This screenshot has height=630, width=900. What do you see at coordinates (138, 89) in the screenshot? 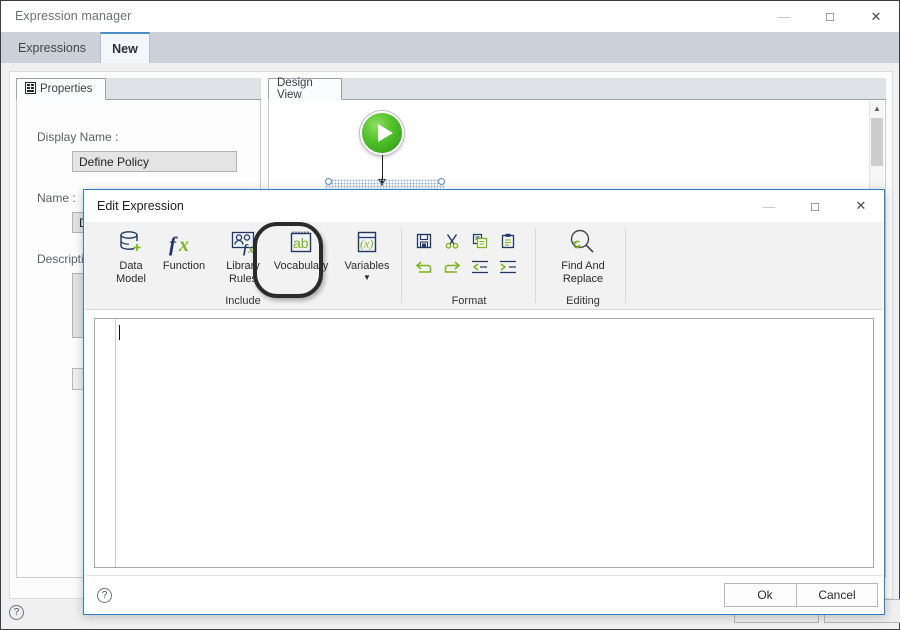
I see `properties-tabbar: Properties` at bounding box center [138, 89].